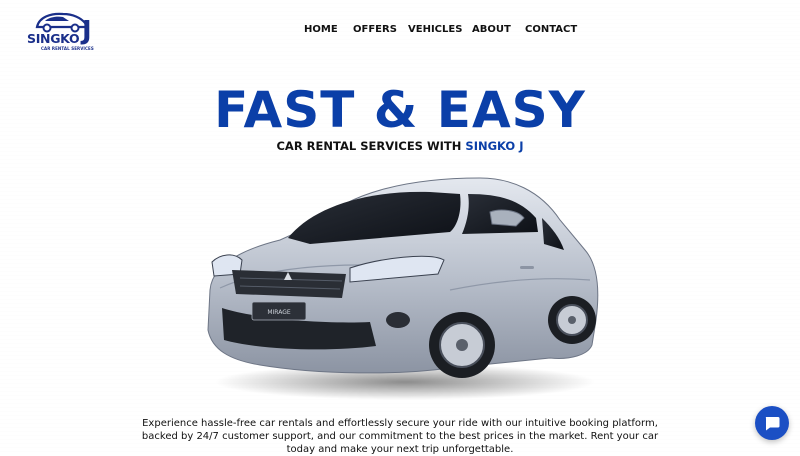 This screenshot has width=800, height=456. Describe the element at coordinates (494, 146) in the screenshot. I see `hero-subtitle-brand: SINGKO J` at that location.